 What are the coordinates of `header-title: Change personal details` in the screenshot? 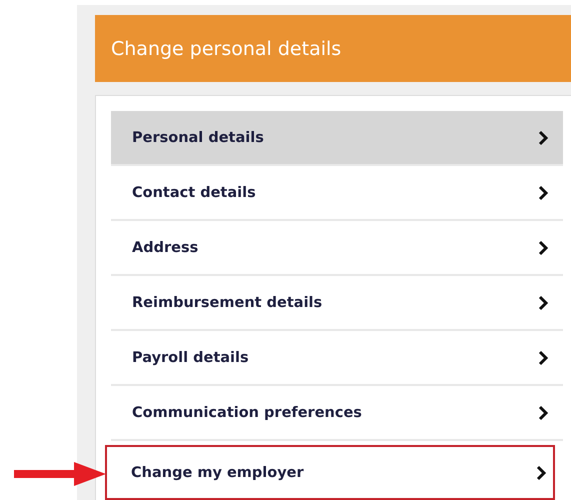 It's located at (226, 49).